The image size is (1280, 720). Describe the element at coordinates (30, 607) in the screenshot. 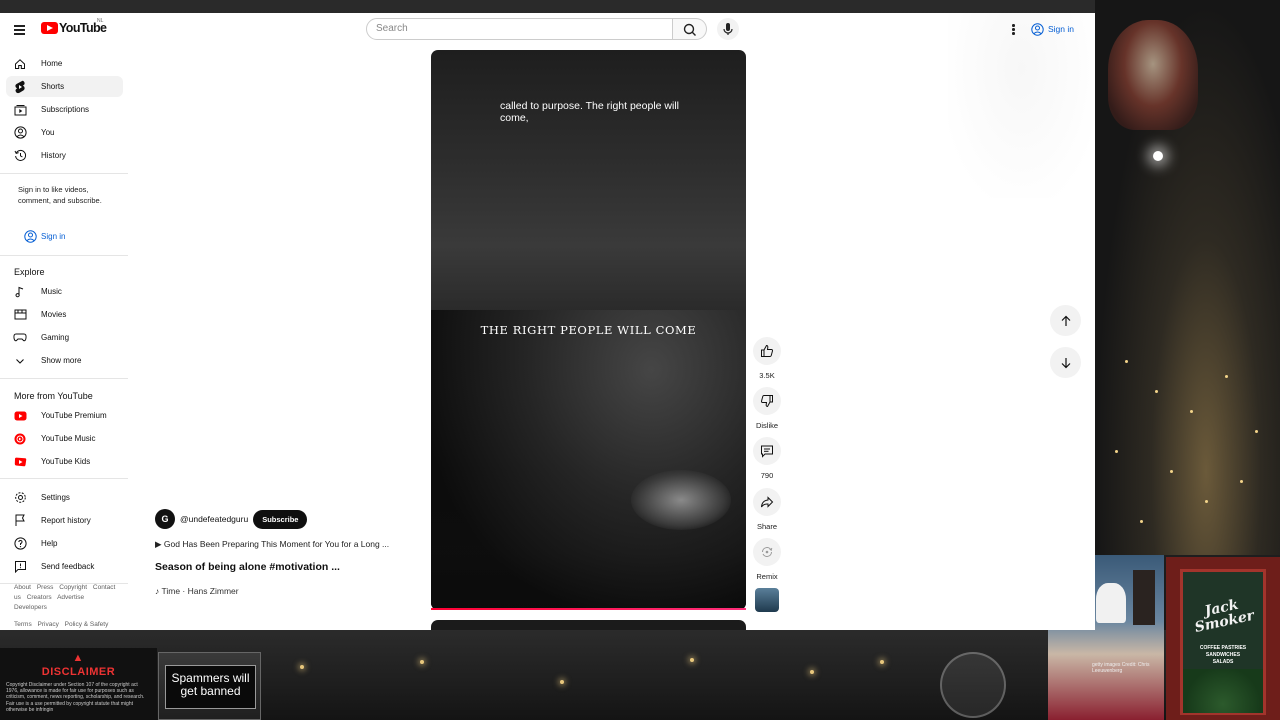

I see `footer-link: Developers` at that location.